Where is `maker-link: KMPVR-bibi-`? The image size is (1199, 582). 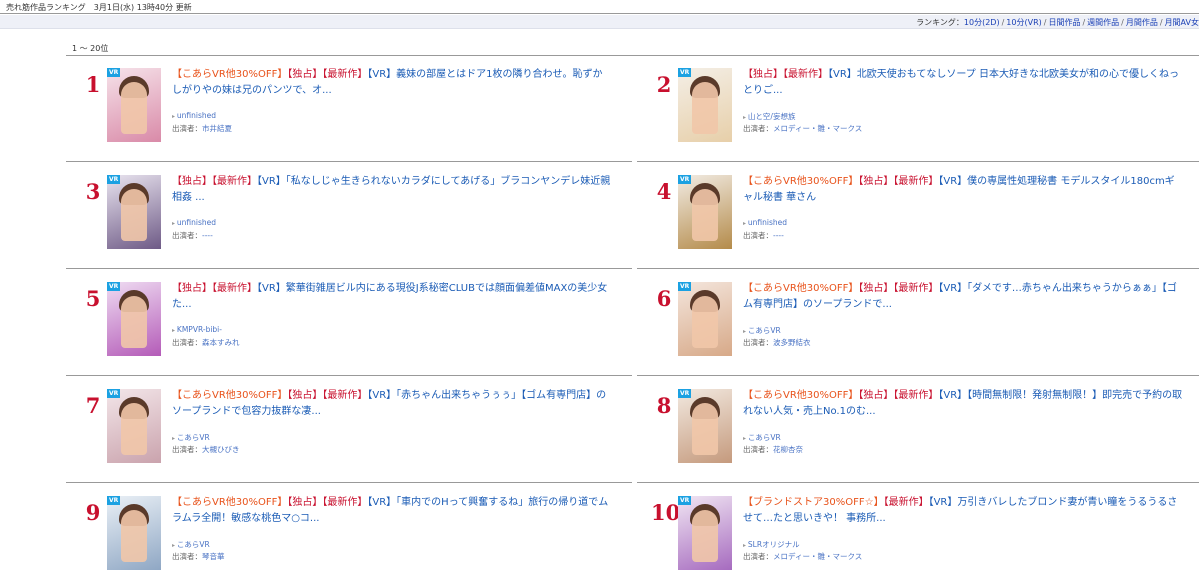 maker-link: KMPVR-bibi- is located at coordinates (197, 329).